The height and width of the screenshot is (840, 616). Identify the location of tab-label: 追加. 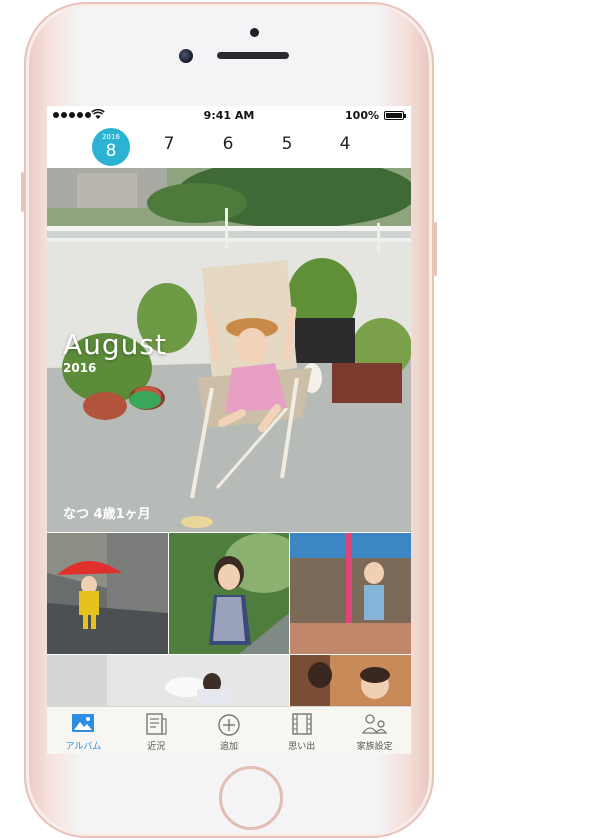
(228, 747).